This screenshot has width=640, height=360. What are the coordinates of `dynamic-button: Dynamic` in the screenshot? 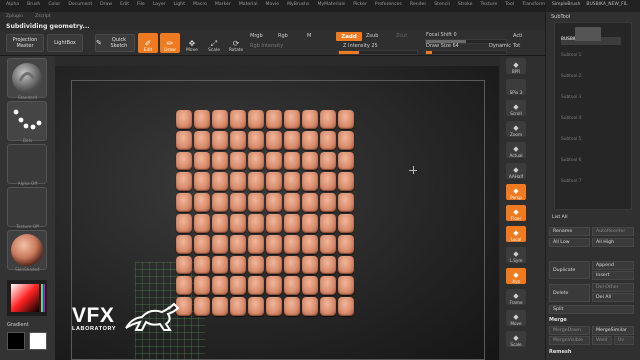 It's located at (500, 46).